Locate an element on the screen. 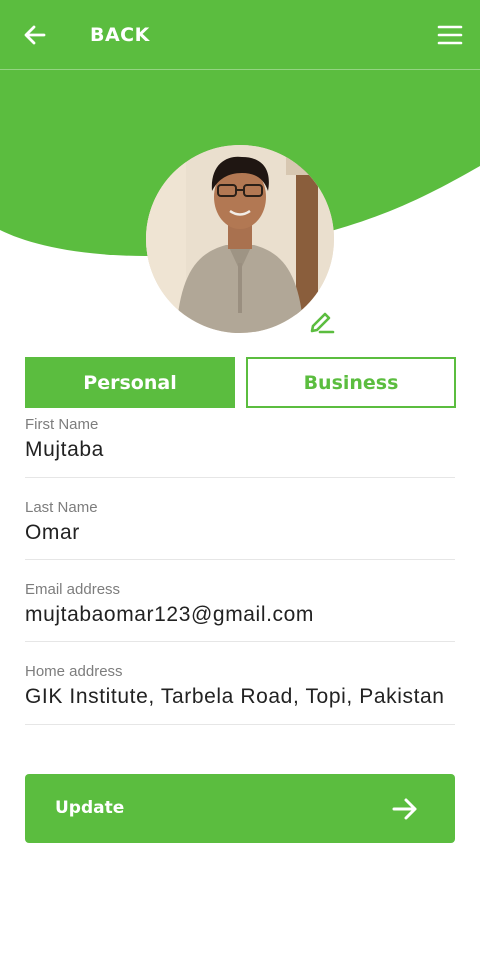 This screenshot has height=980, width=480. email-field: Email address mujtabaomar123@gmail.com is located at coordinates (240, 611).